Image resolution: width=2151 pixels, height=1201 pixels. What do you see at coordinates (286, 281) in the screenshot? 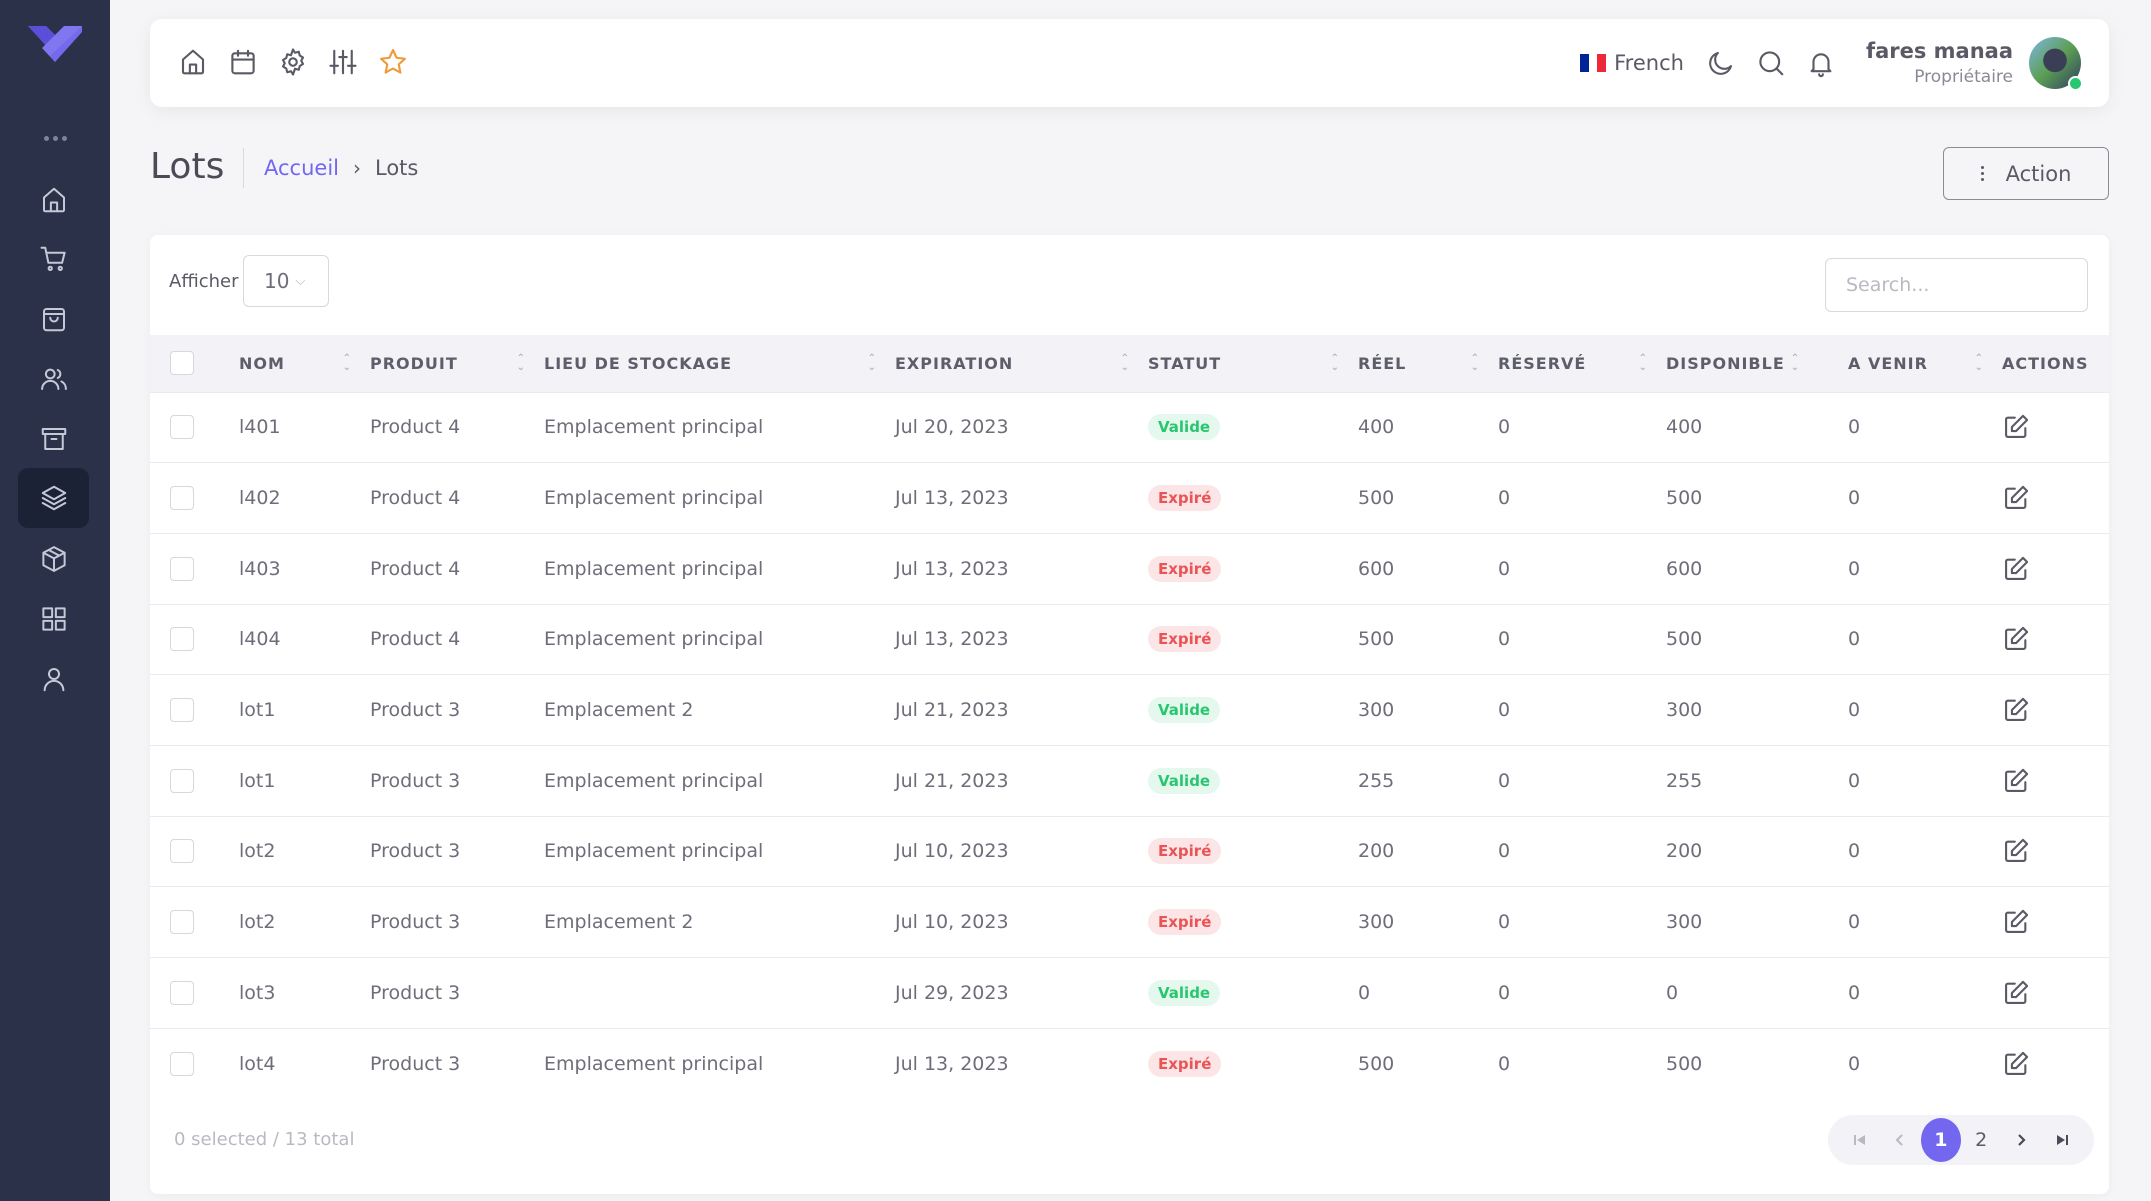
I see `page-size-select: 10 ⌵` at bounding box center [286, 281].